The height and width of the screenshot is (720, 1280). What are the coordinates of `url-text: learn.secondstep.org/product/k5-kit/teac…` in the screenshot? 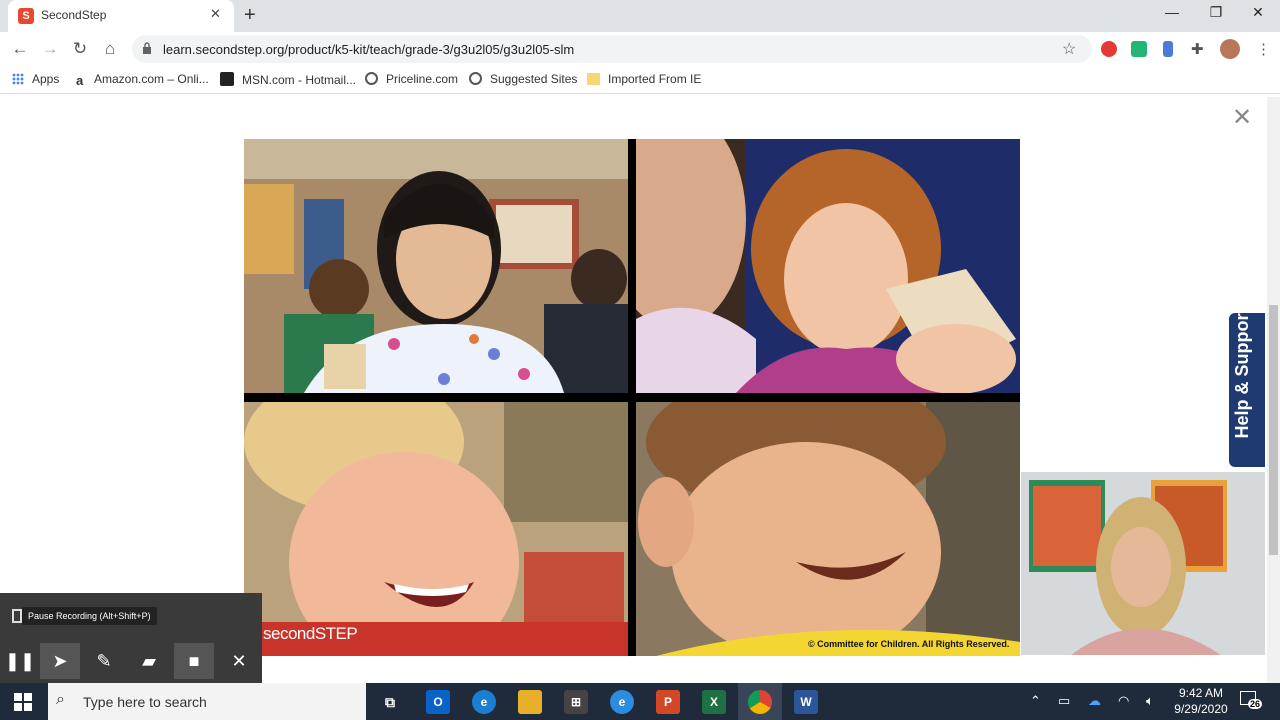 It's located at (369, 49).